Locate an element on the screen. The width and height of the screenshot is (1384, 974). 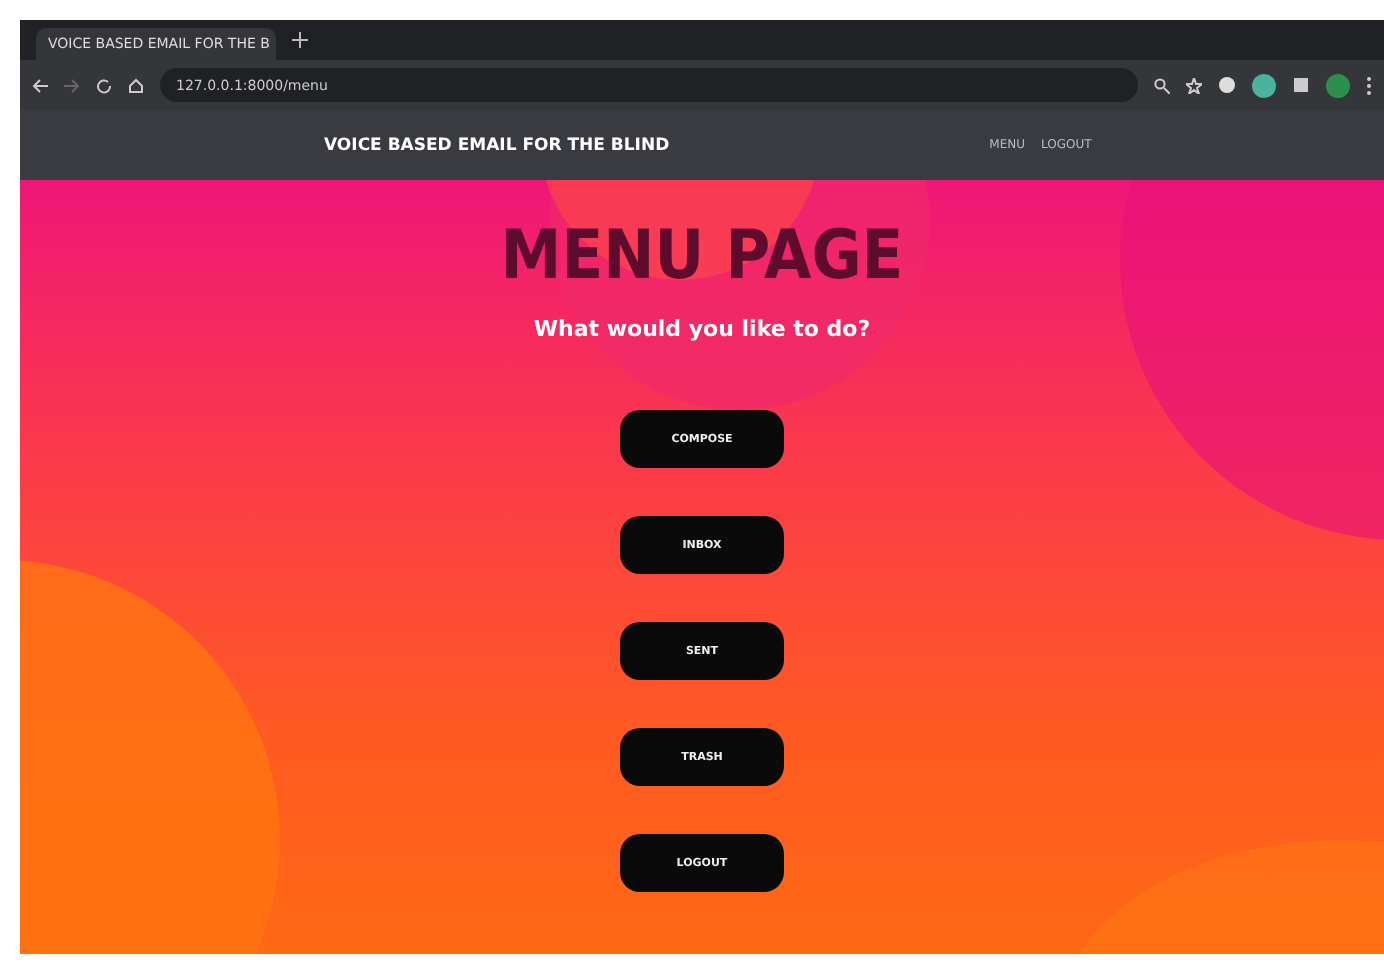
back-icon is located at coordinates (40, 85).